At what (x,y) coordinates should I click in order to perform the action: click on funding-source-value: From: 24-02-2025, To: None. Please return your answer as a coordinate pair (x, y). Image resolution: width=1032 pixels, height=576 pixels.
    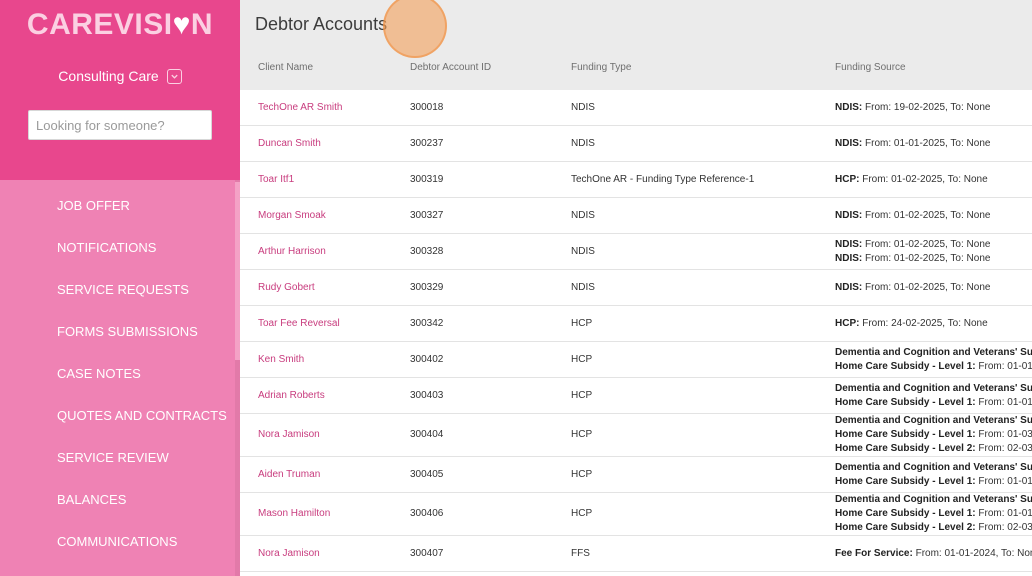
    Looking at the image, I should click on (923, 323).